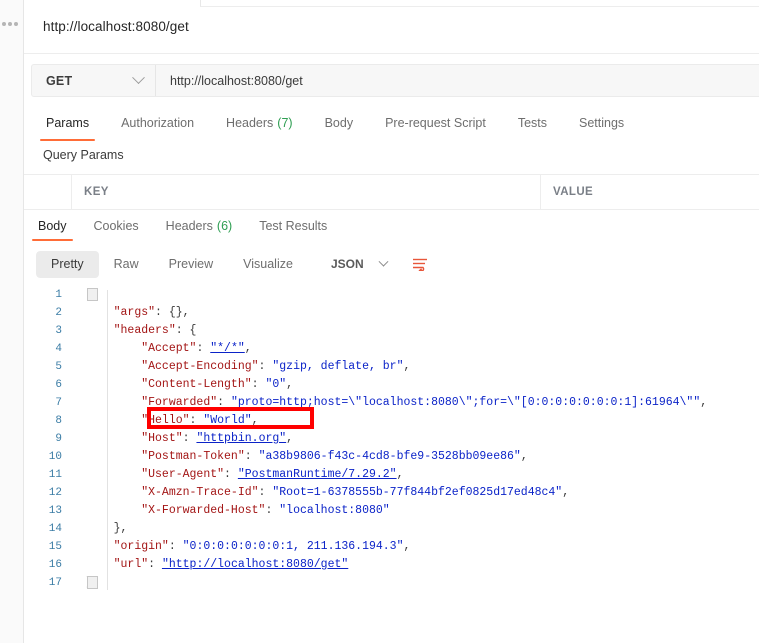  What do you see at coordinates (180, 385) in the screenshot?
I see `code-line-text: "Content-Length": "0",` at bounding box center [180, 385].